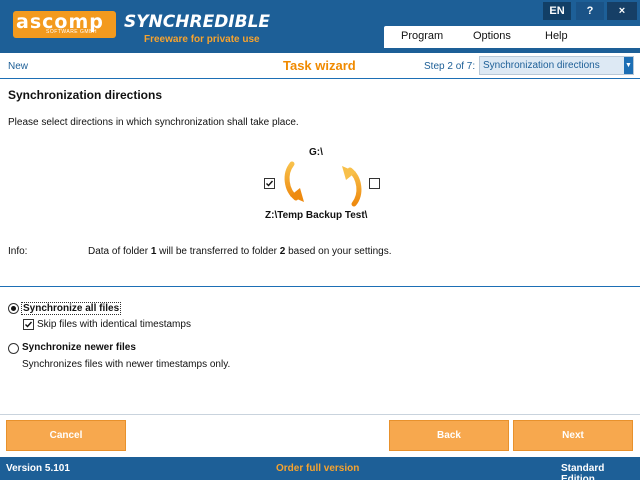 The width and height of the screenshot is (640, 480). What do you see at coordinates (18, 66) in the screenshot?
I see `new-link: New` at bounding box center [18, 66].